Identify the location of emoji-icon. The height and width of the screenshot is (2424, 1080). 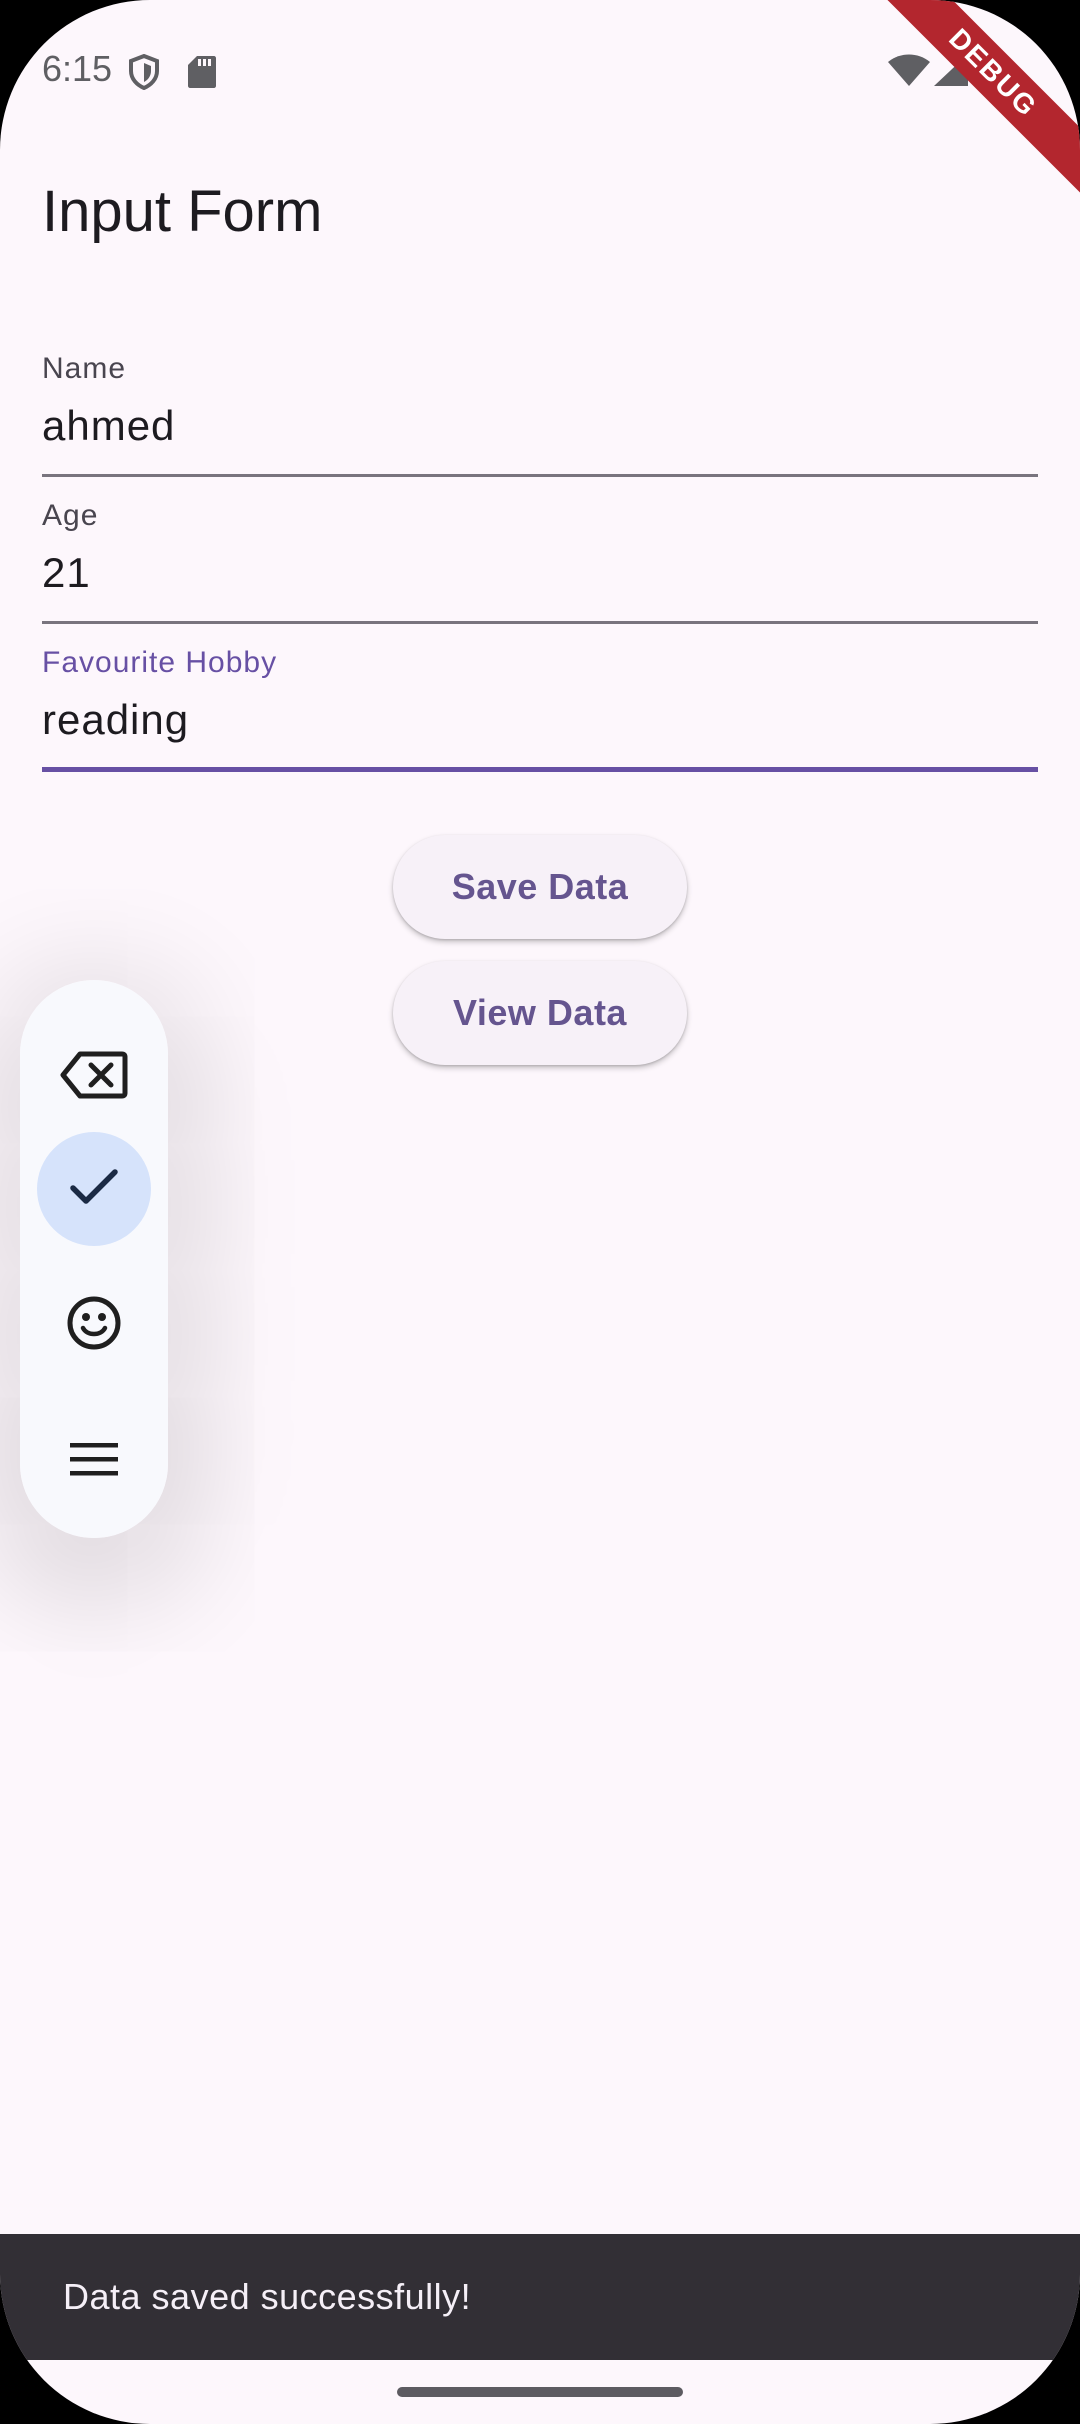
(94, 1325).